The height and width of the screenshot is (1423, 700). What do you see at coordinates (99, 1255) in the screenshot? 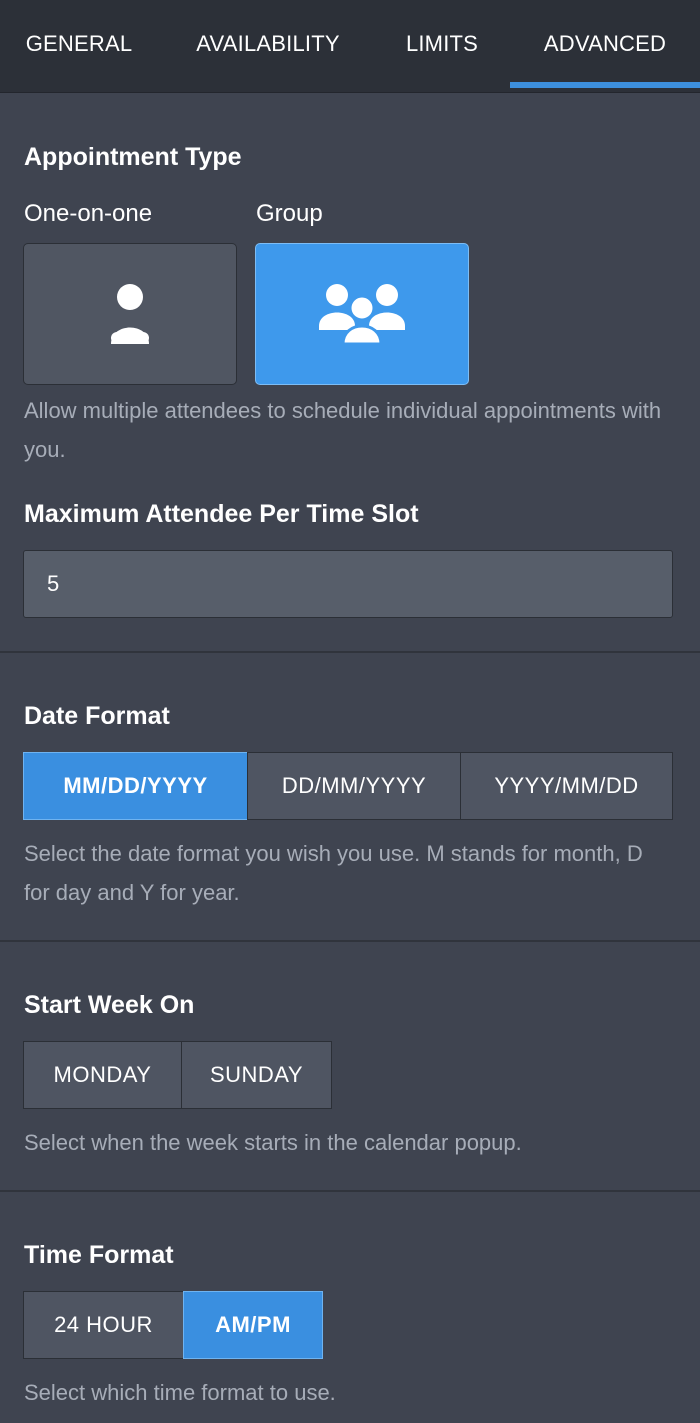
I see `time-format-title: Time Format` at bounding box center [99, 1255].